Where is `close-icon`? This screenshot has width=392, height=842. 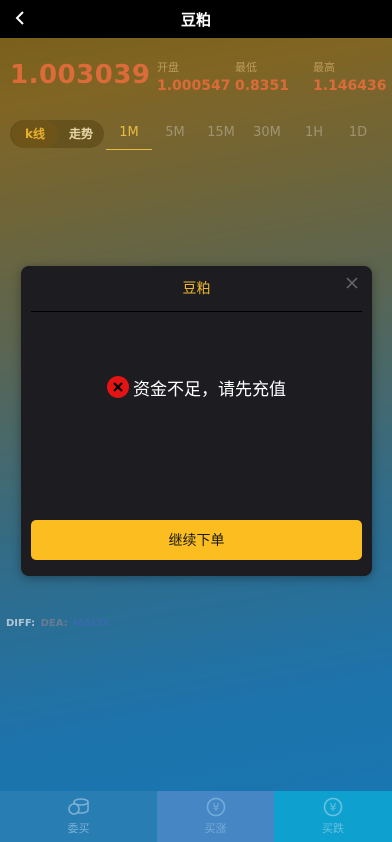
close-icon is located at coordinates (352, 283).